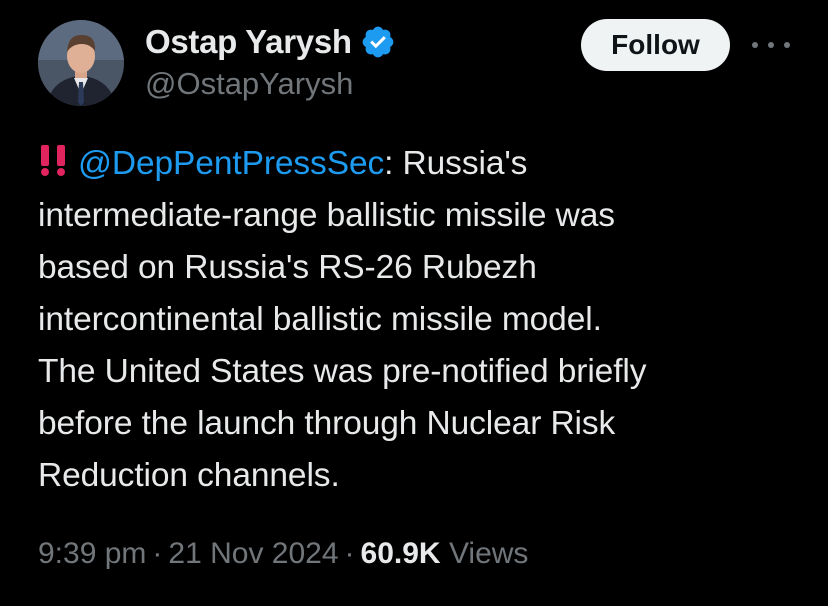  Describe the element at coordinates (248, 42) in the screenshot. I see `author-display-name: Ostap Yarysh` at that location.